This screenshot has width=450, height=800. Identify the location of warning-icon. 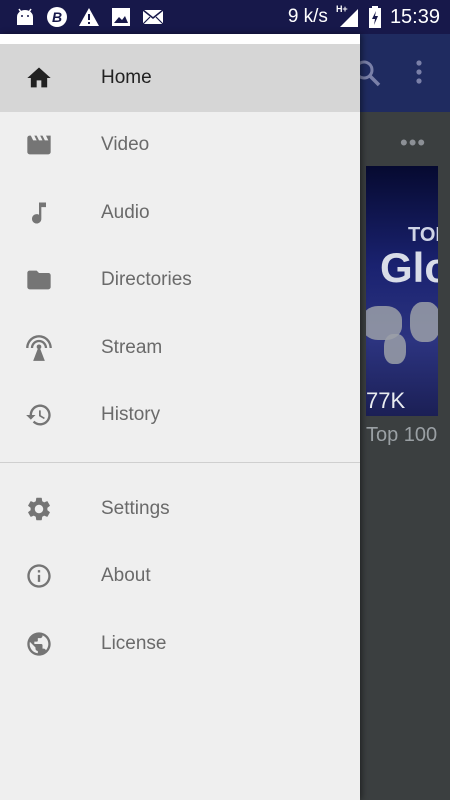
(89, 17).